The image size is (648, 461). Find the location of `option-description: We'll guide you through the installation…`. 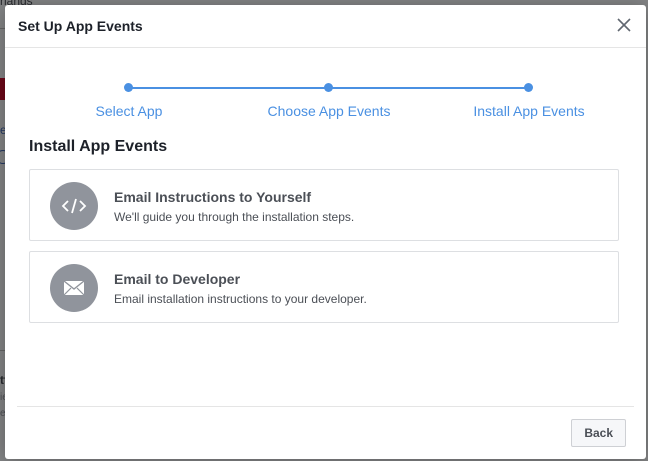

option-description: We'll guide you through the installation… is located at coordinates (234, 217).